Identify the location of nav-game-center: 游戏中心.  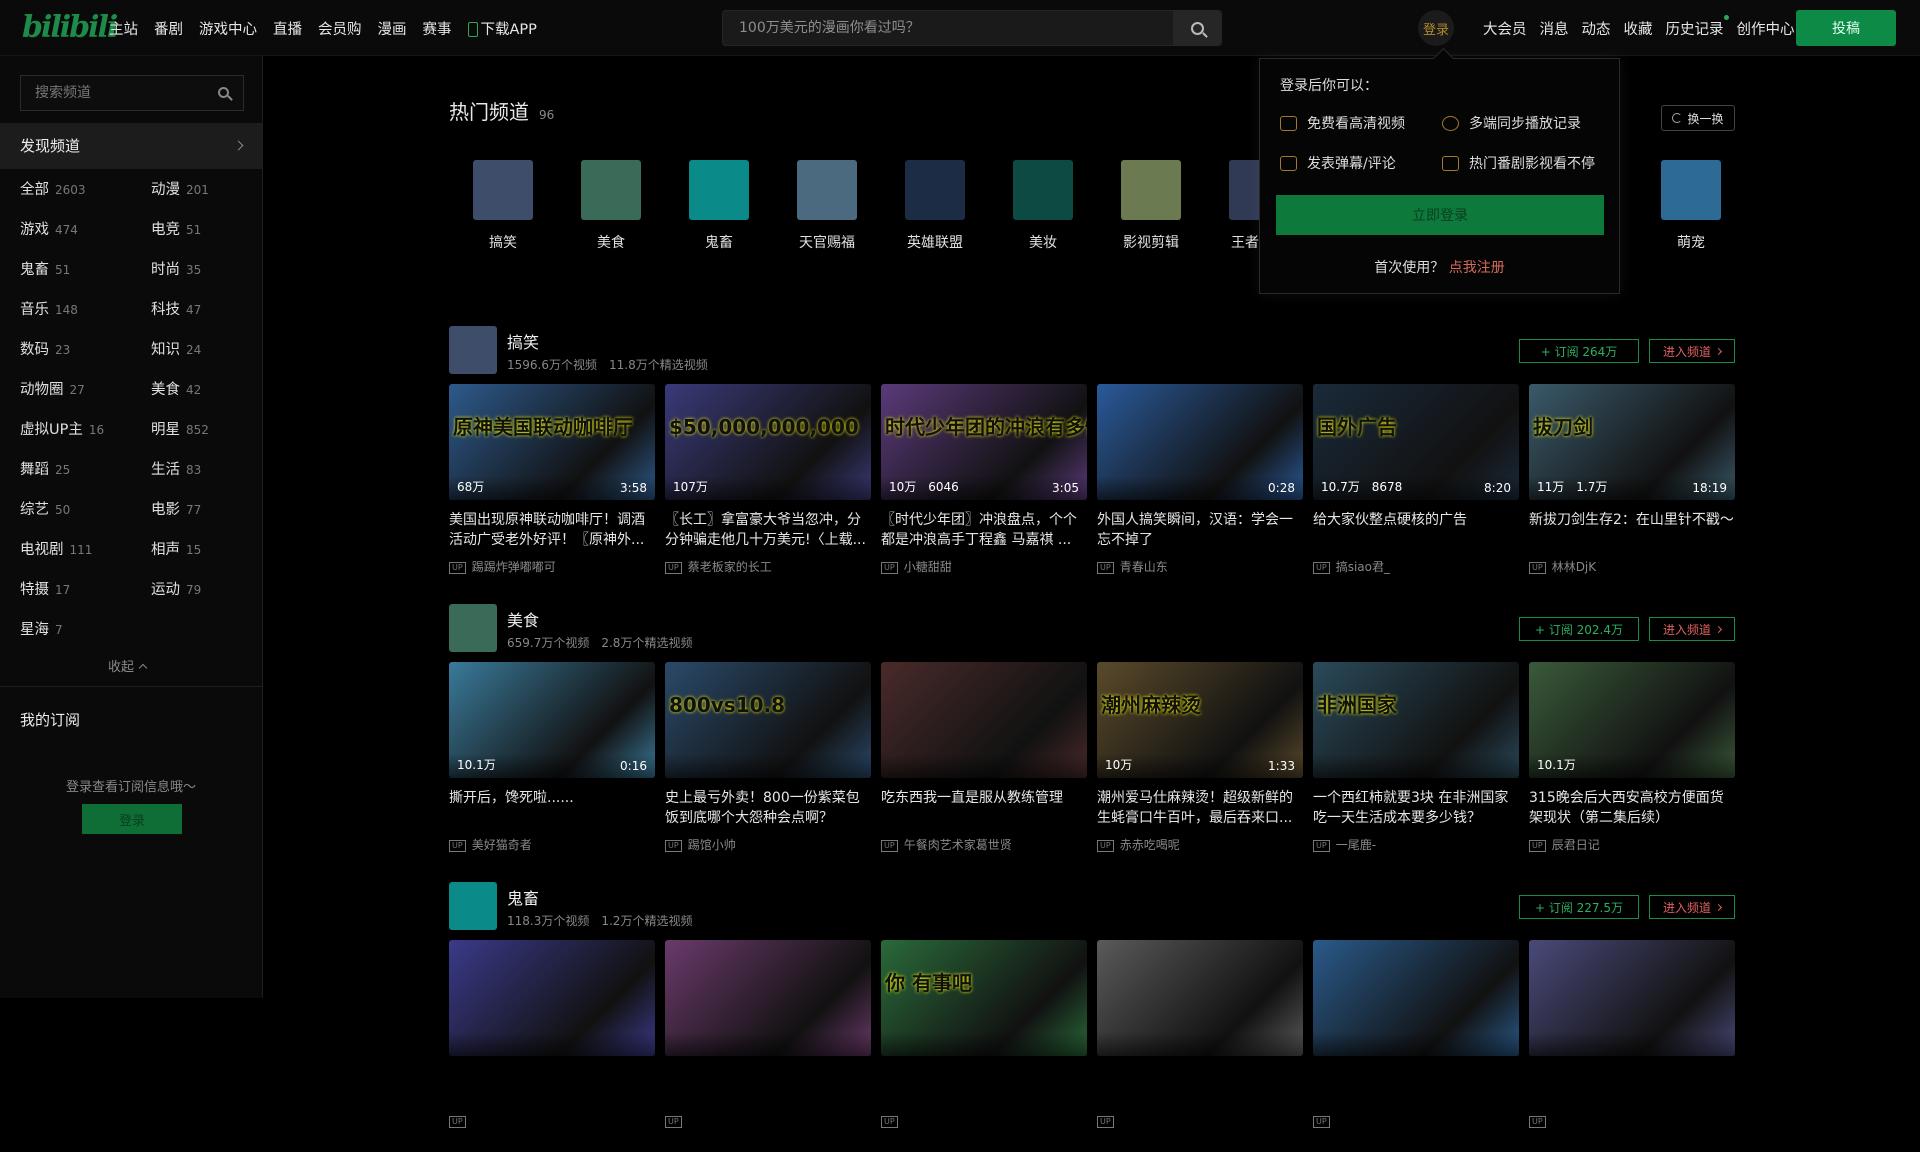
(228, 28).